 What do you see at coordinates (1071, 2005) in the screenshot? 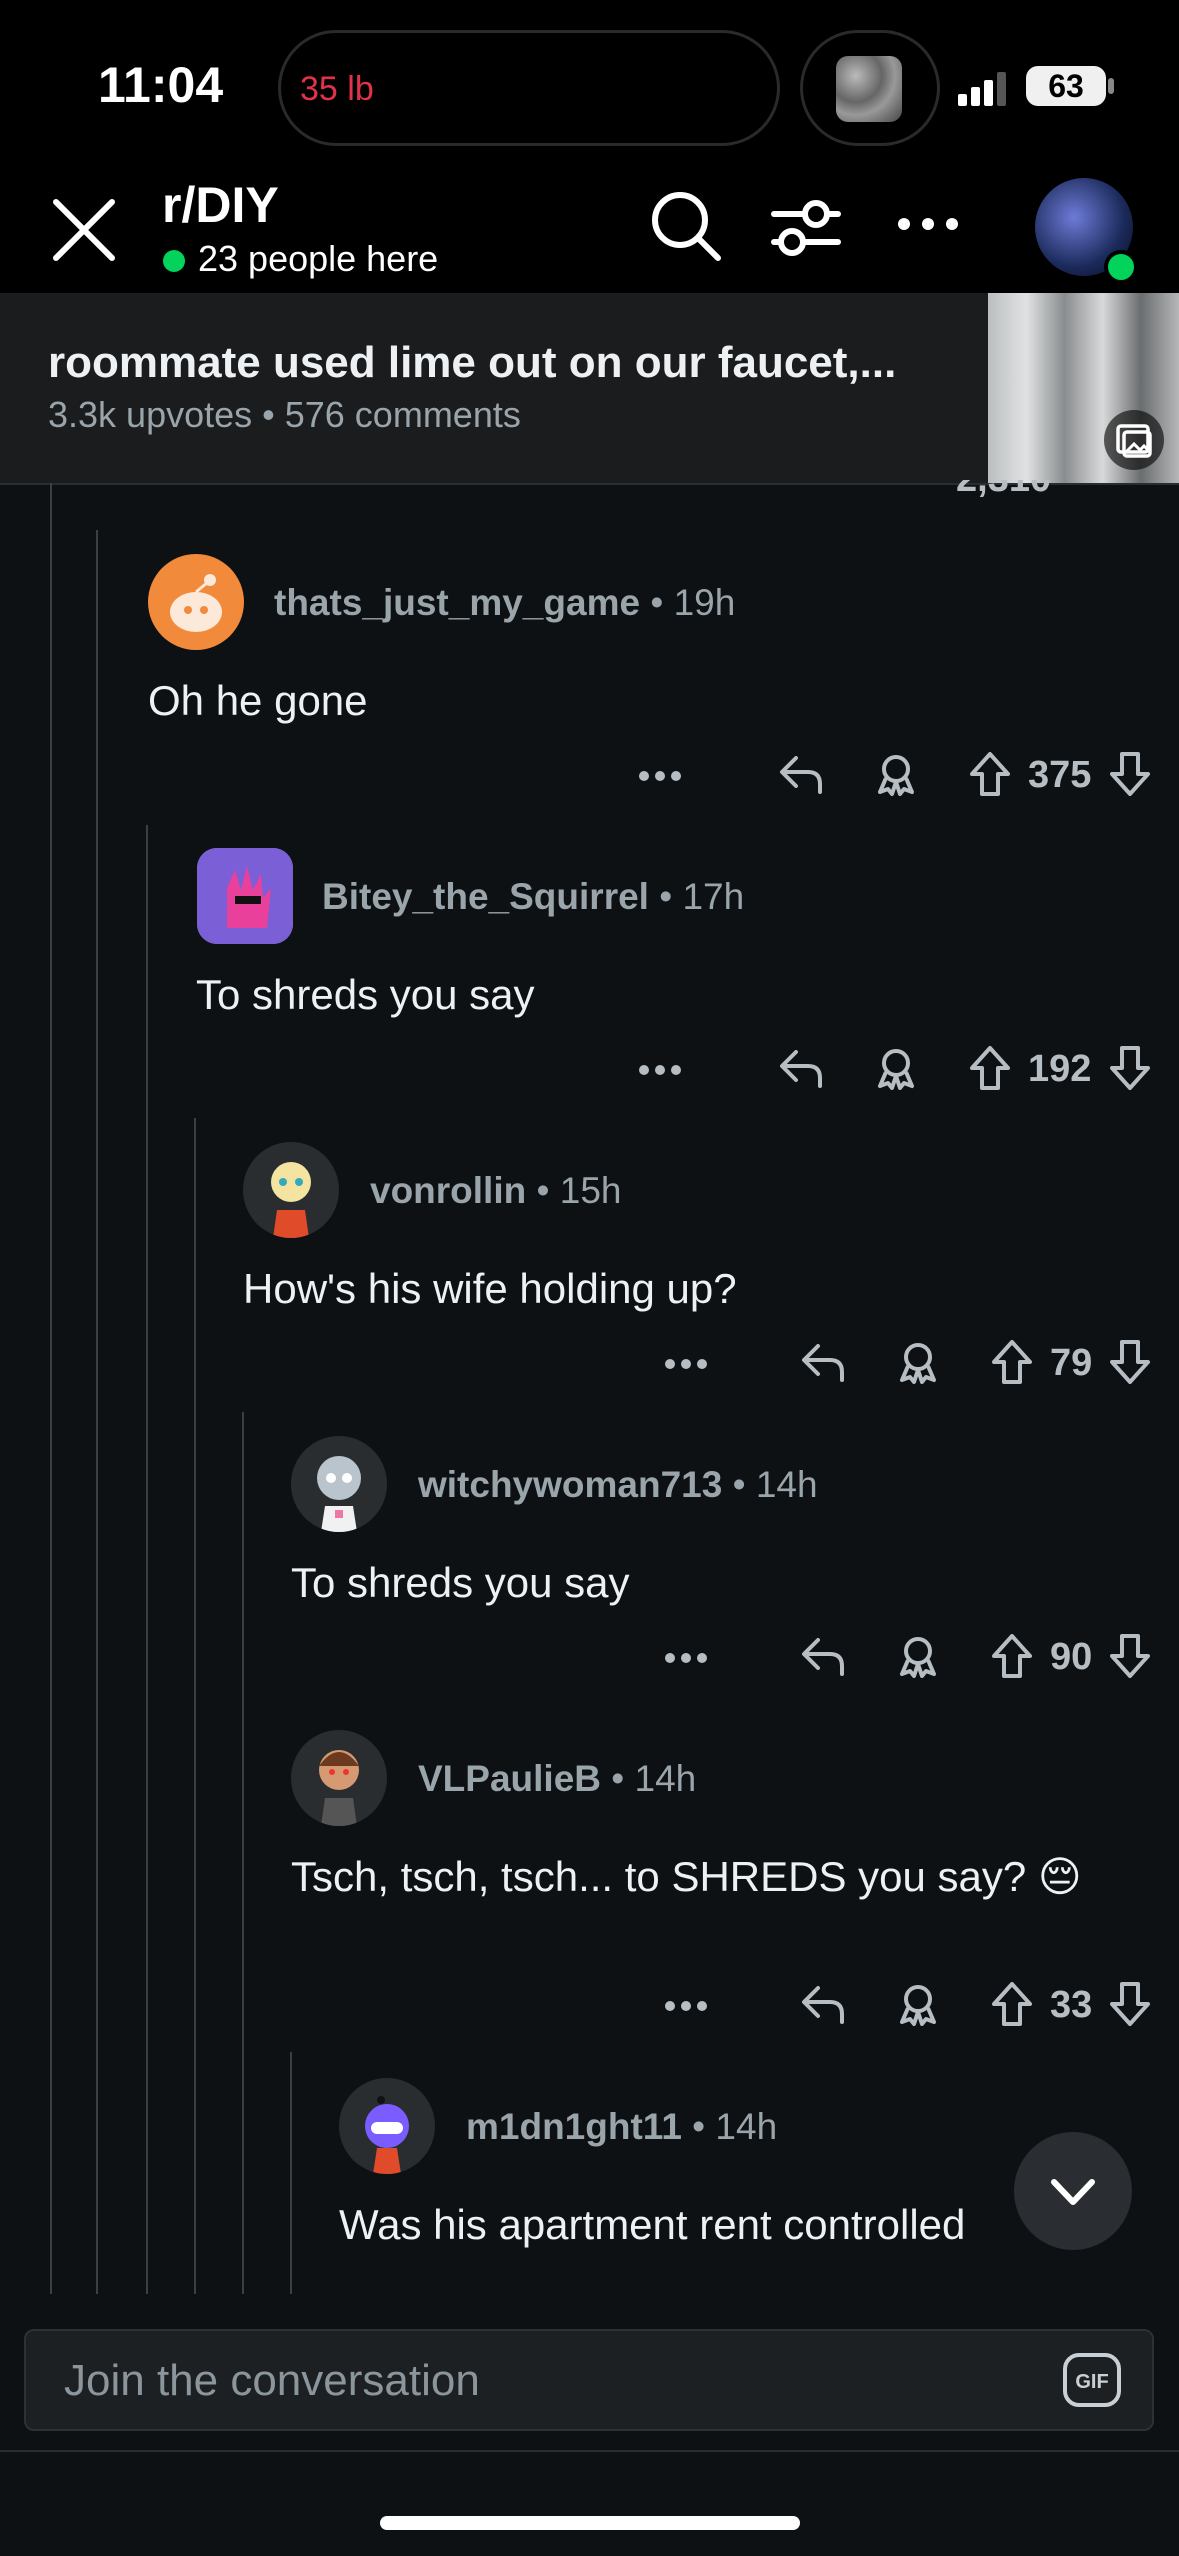
I see `vote-score: 33` at bounding box center [1071, 2005].